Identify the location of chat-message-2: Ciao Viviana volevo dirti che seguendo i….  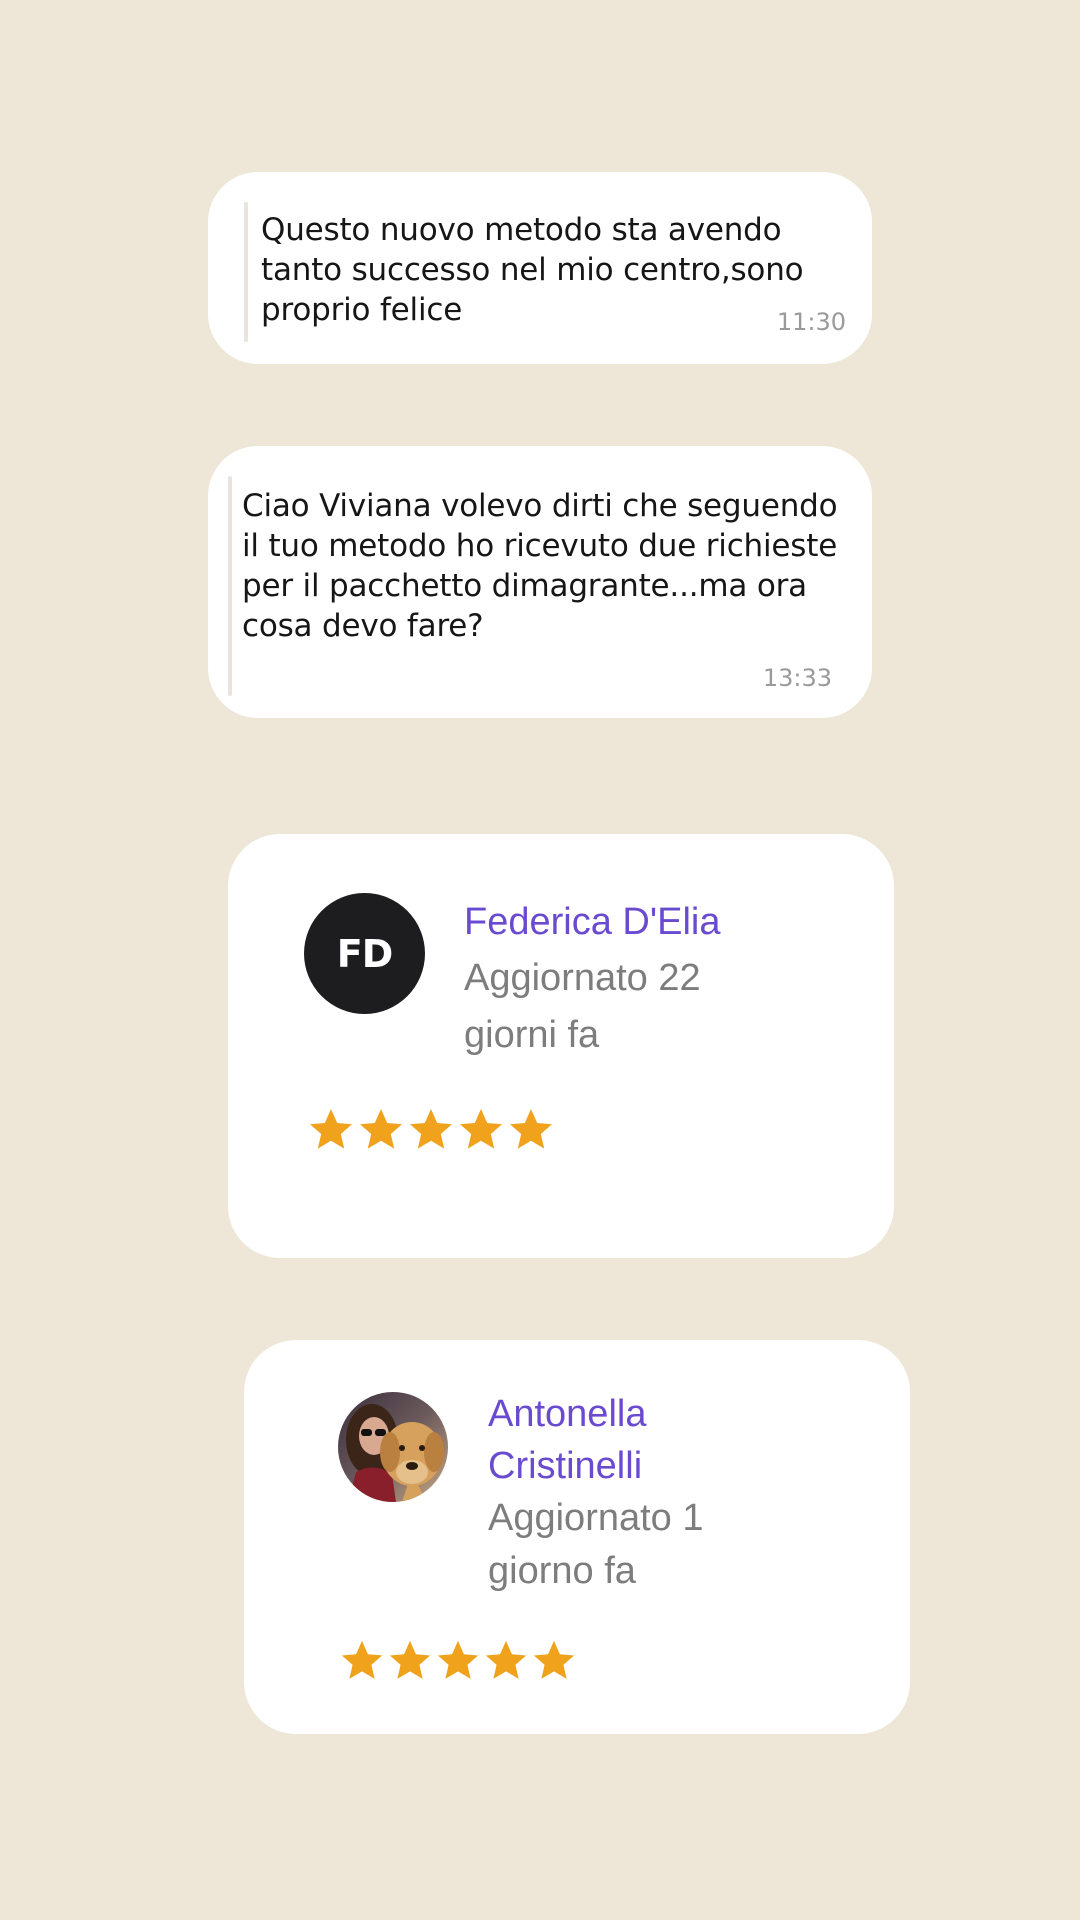
(540, 582).